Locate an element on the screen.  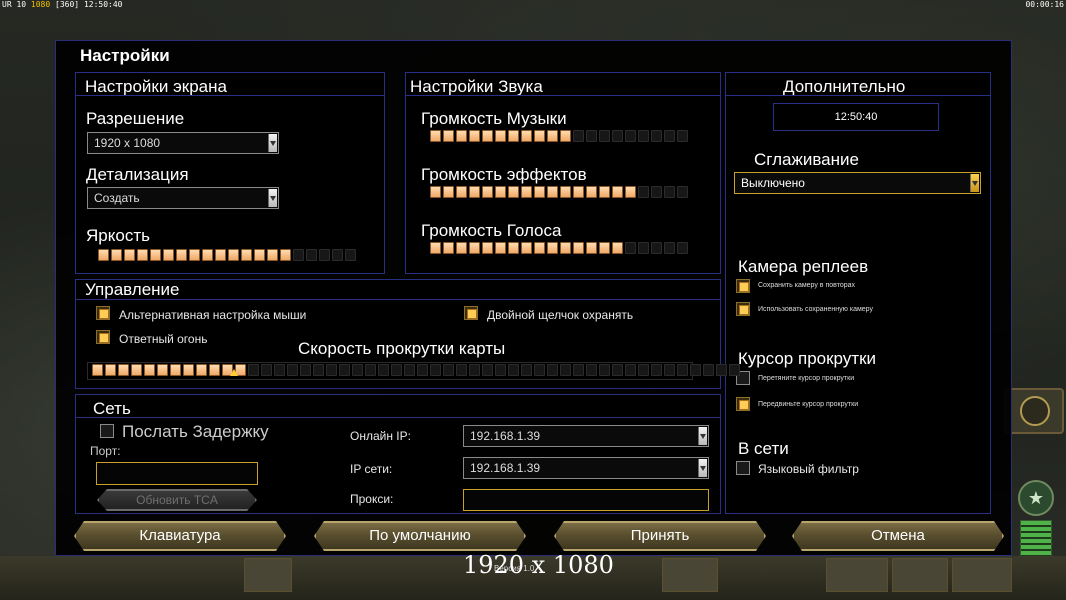
unit-portrait is located at coordinates (982, 575).